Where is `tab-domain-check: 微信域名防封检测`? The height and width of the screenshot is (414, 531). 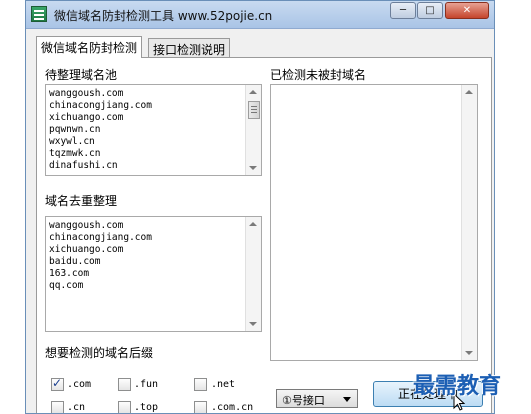
tab-domain-check: 微信域名防封检测 is located at coordinates (89, 47).